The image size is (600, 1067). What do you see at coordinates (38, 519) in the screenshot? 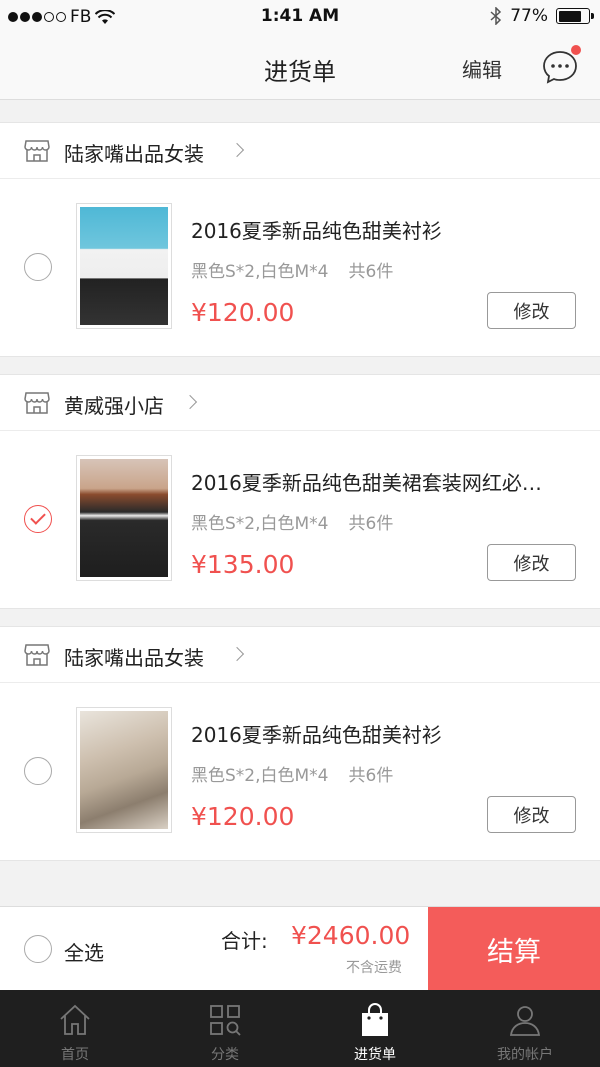
I see `item-checkbox-checked` at bounding box center [38, 519].